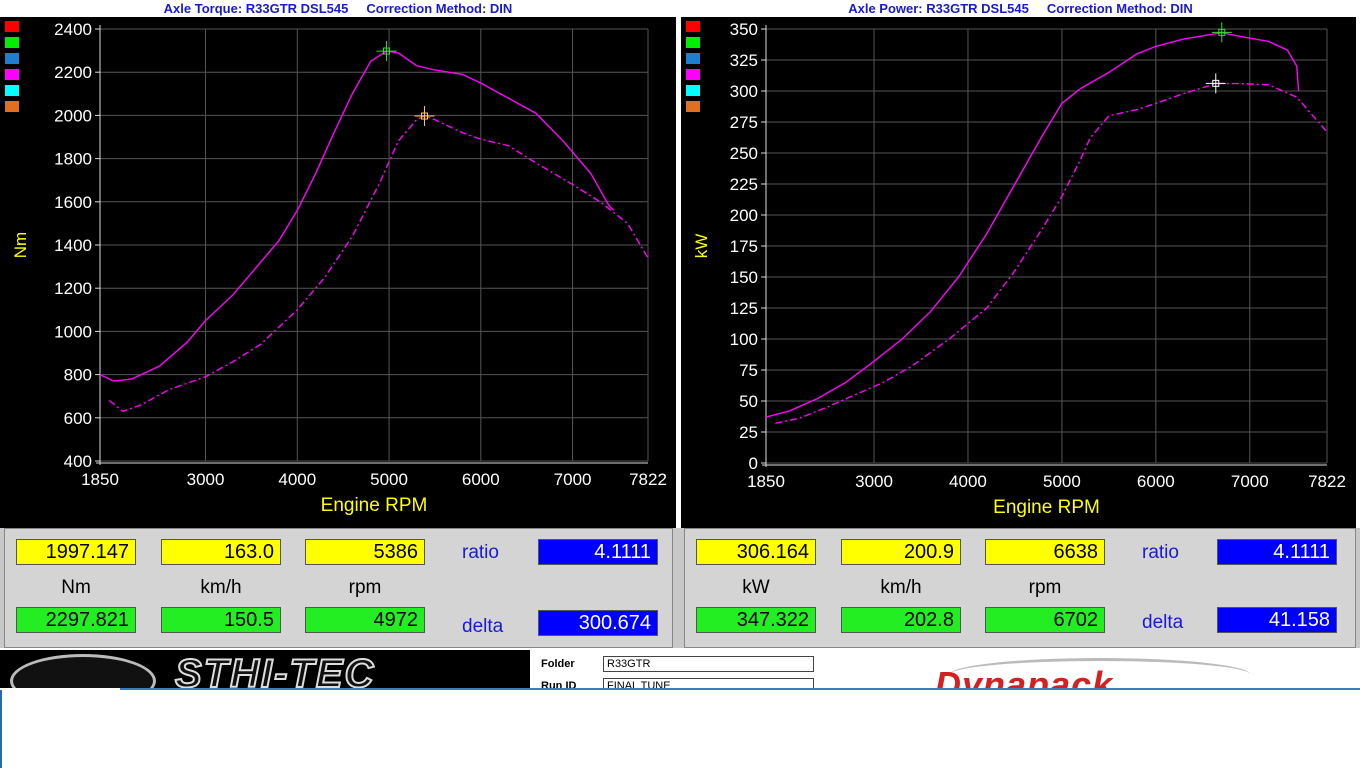  What do you see at coordinates (73, 202) in the screenshot?
I see `torque-ytick-label-6: 1600` at bounding box center [73, 202].